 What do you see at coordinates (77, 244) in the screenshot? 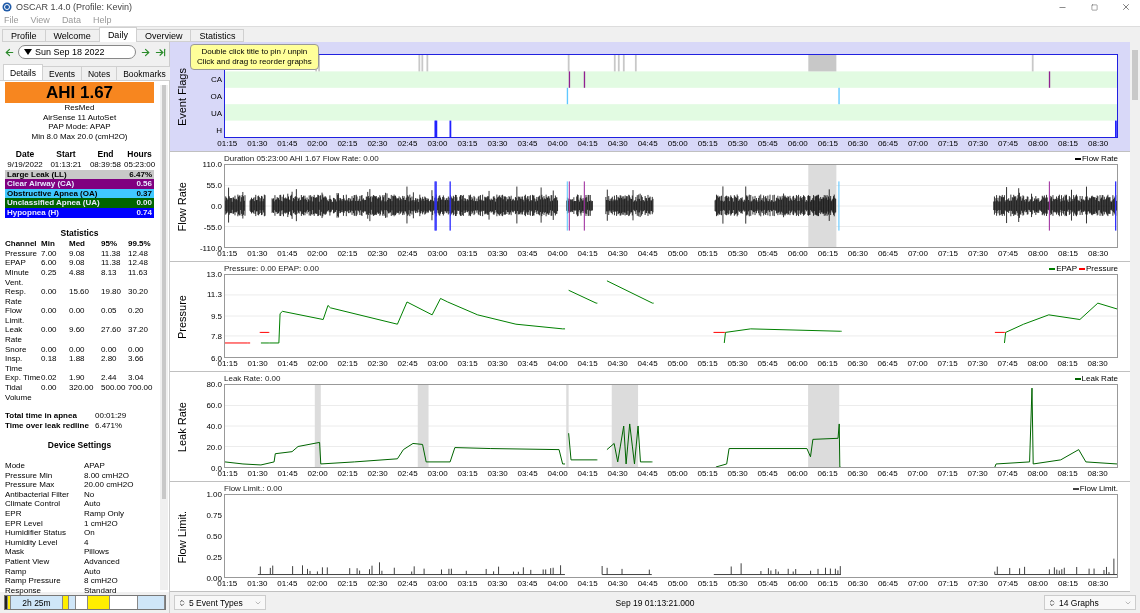
I see `column-header: Med` at bounding box center [77, 244].